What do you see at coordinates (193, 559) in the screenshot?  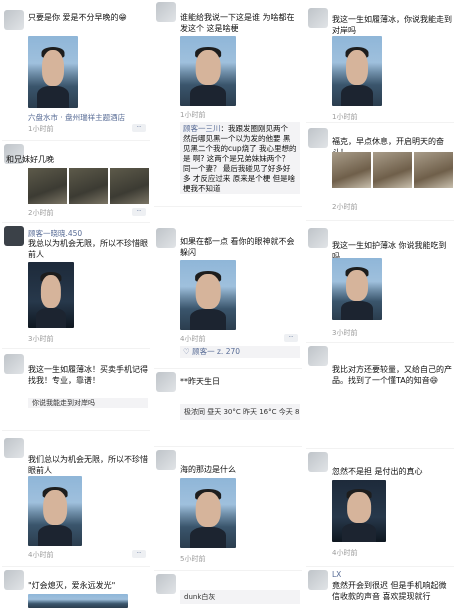 I see `post-time: 5小时前` at bounding box center [193, 559].